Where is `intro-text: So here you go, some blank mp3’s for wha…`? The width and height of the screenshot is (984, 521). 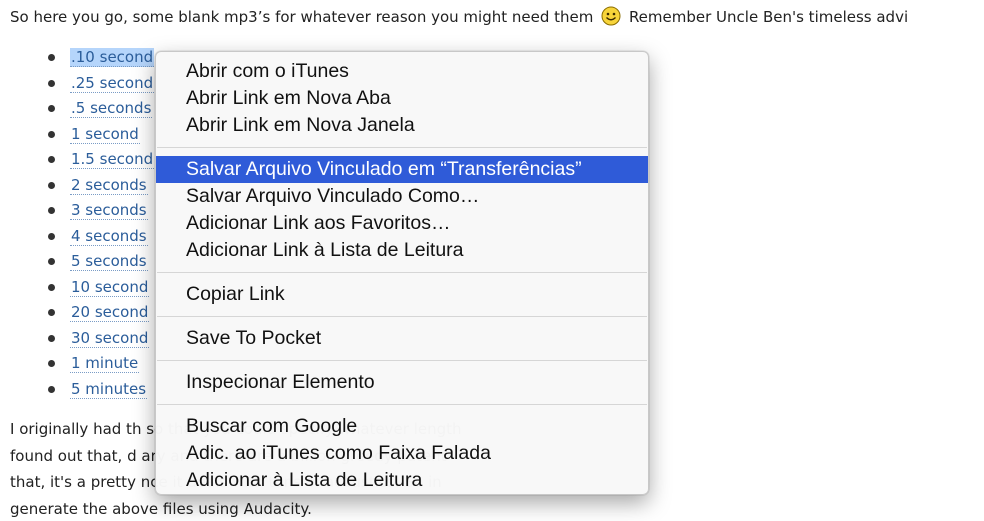
intro-text: So here you go, some blank mp3’s for wha… is located at coordinates (459, 16).